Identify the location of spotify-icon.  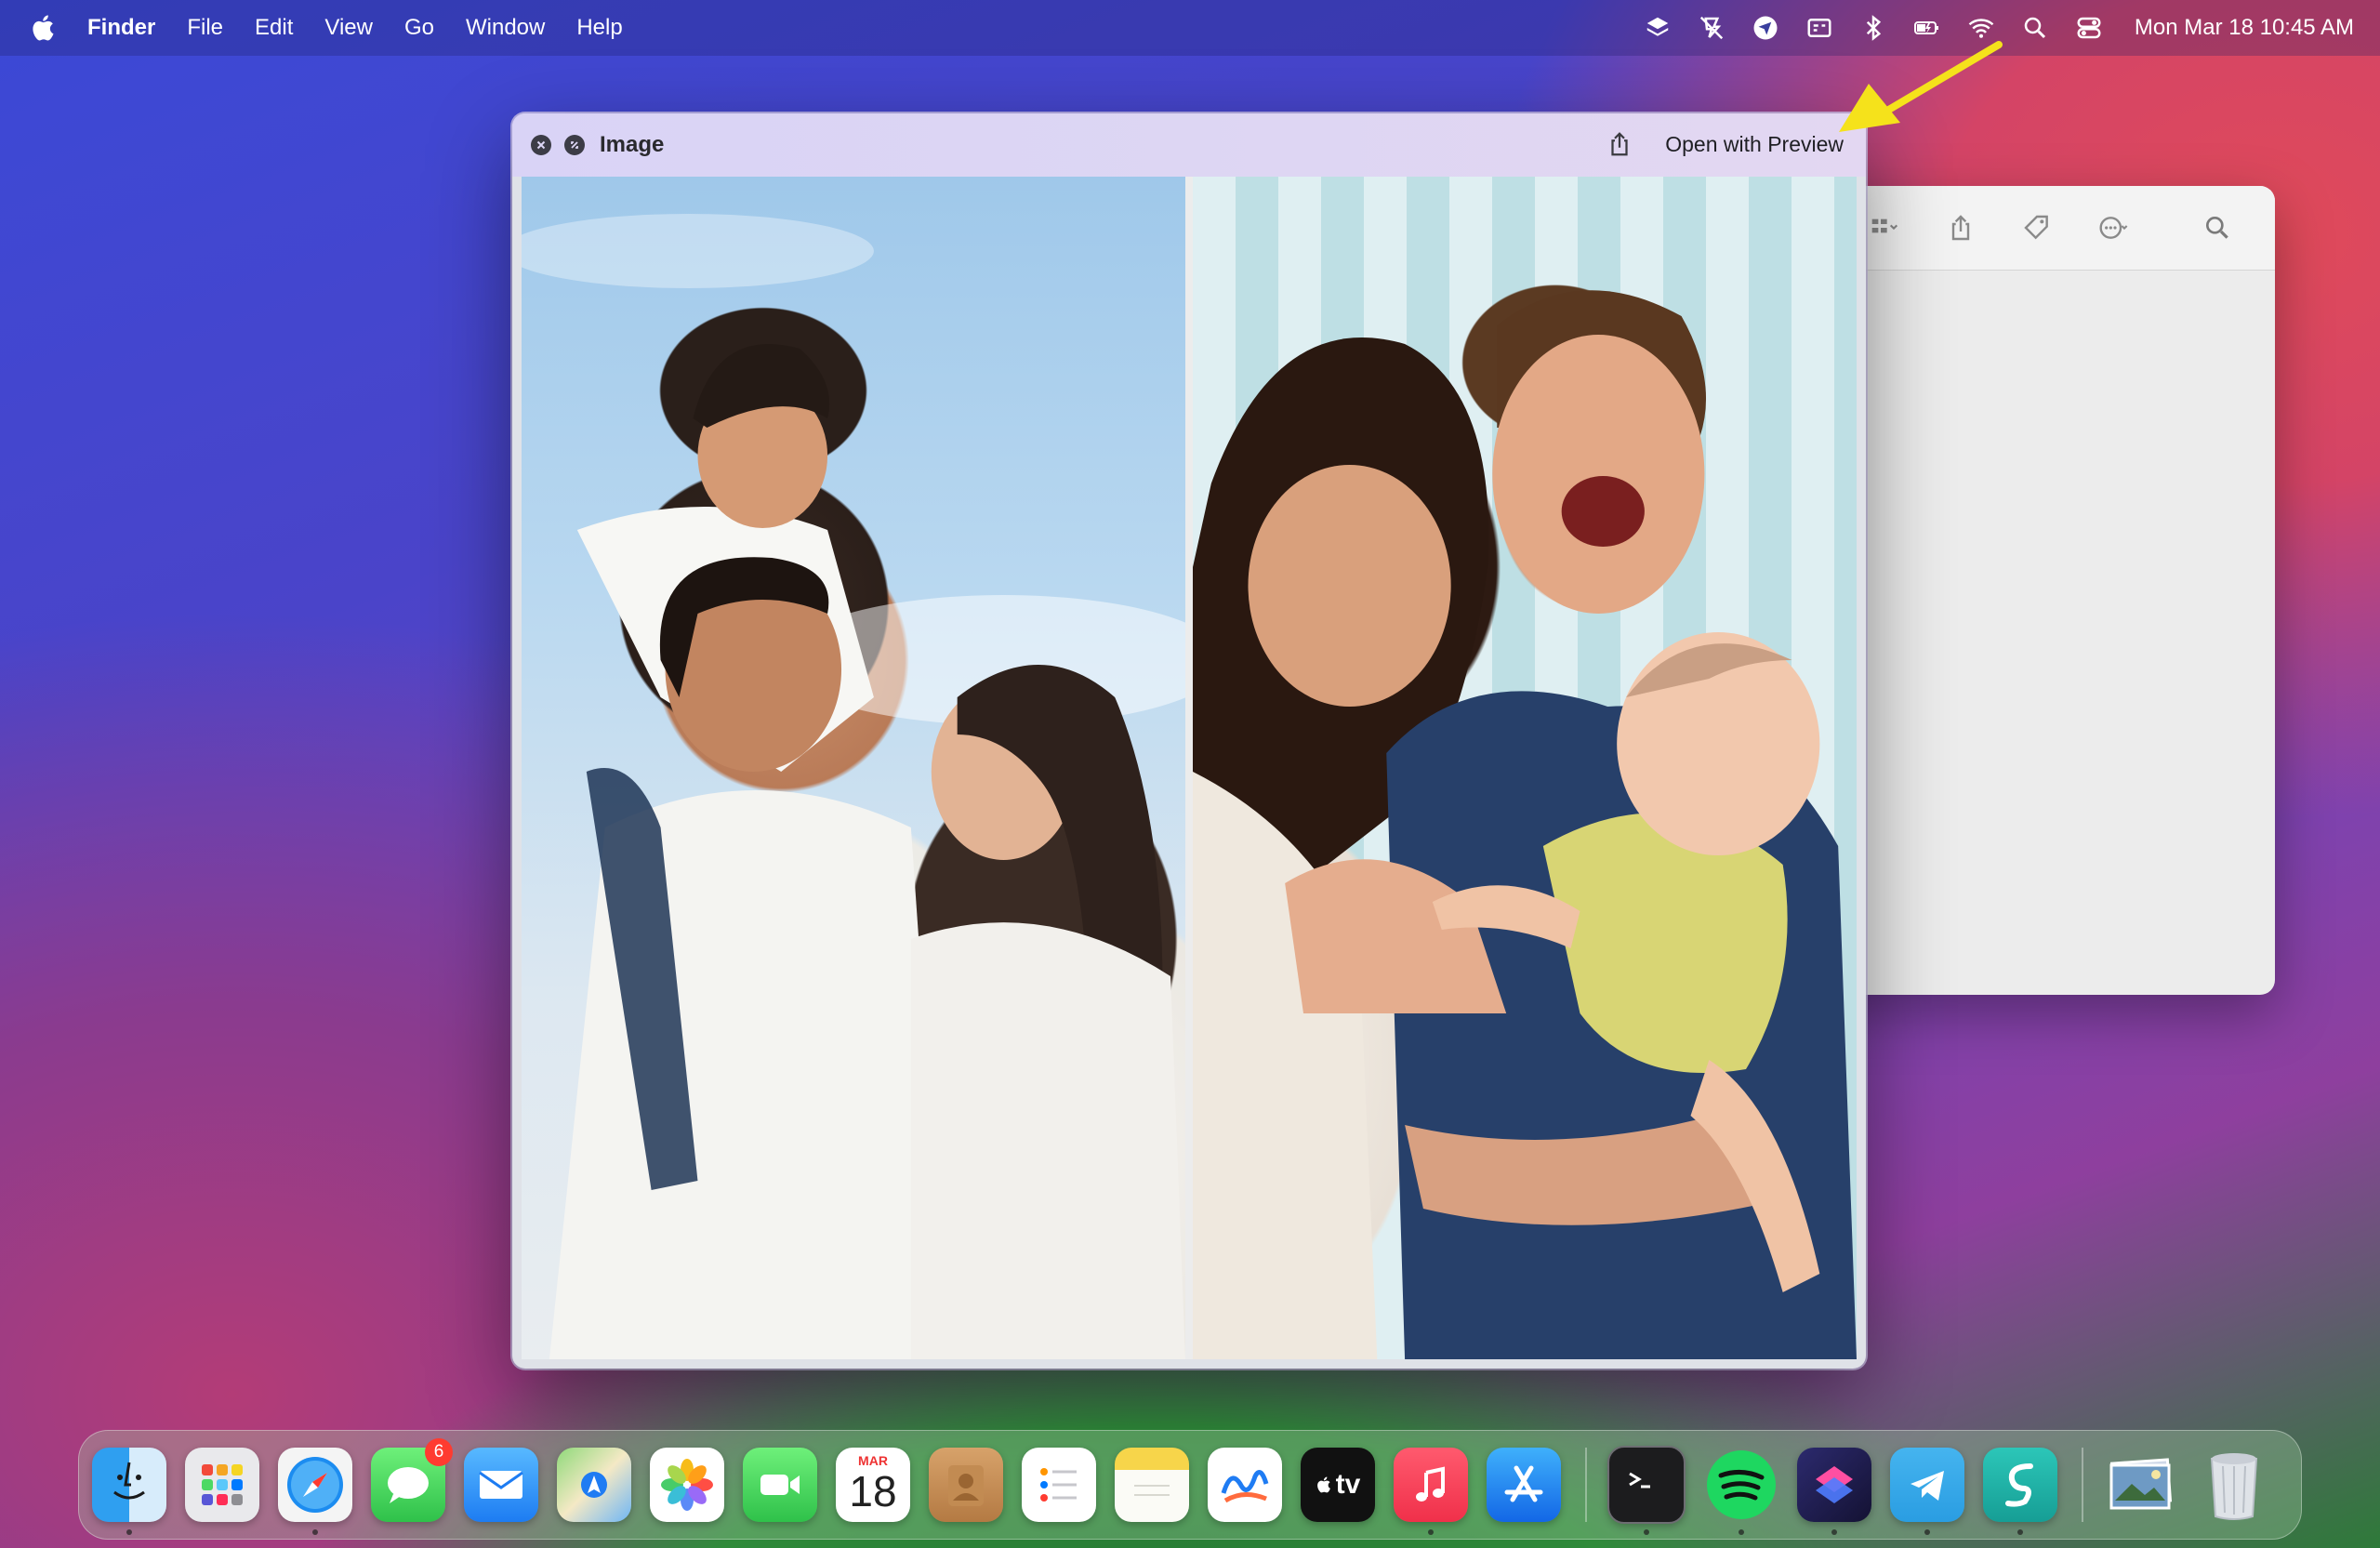
(1741, 1484).